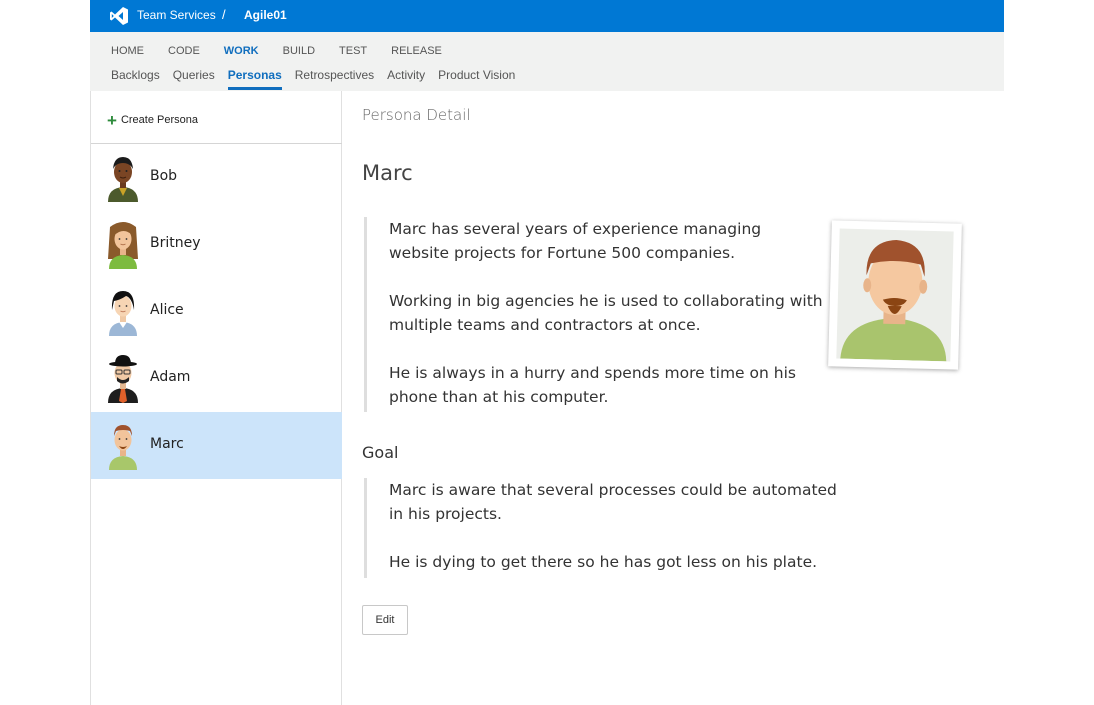 The width and height of the screenshot is (1094, 705). Describe the element at coordinates (216, 177) in the screenshot. I see `persona-item-bob: Bob` at that location.